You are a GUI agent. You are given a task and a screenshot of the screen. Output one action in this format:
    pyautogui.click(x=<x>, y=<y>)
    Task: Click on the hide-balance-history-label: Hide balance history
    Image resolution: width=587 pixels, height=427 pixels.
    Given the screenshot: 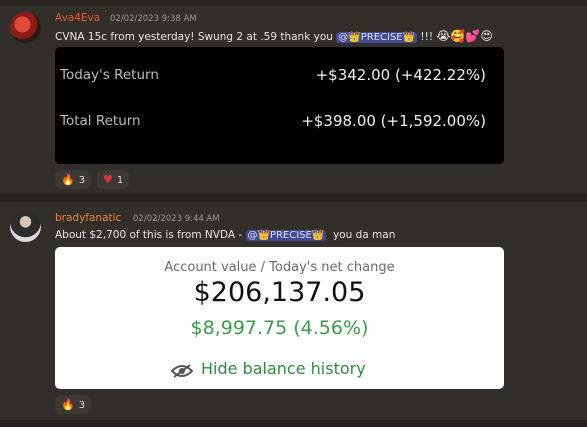 What is the action you would take?
    pyautogui.click(x=283, y=368)
    